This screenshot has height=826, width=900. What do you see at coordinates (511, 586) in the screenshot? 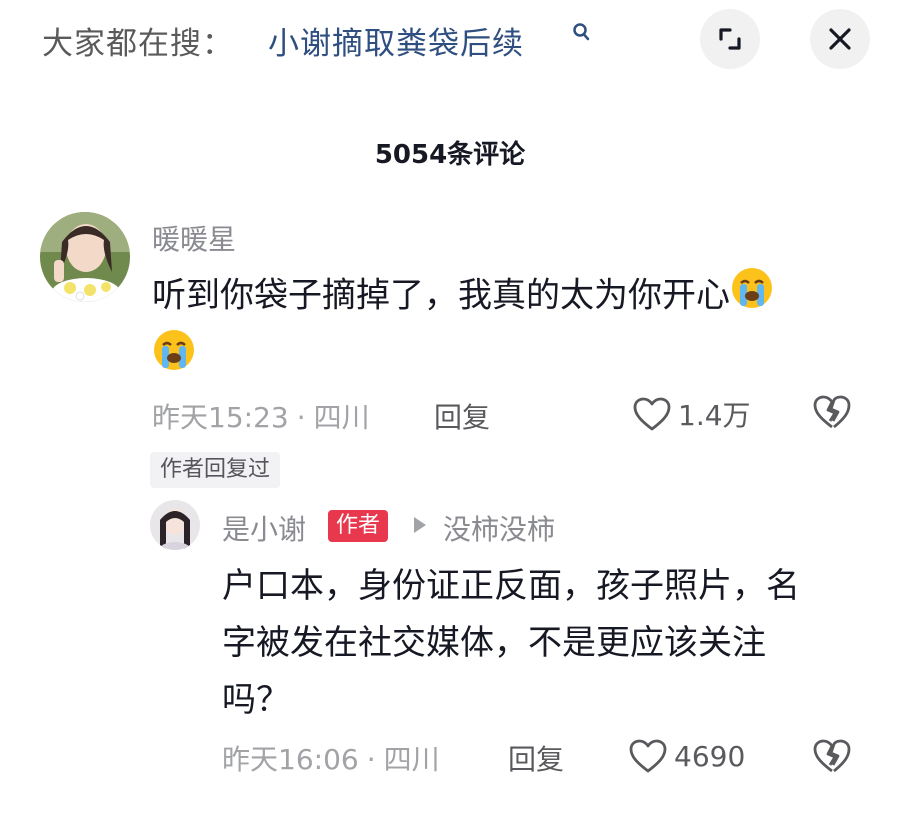
I see `reply-text-line: 户口本，身份证正反面，孩子照片，名` at bounding box center [511, 586].